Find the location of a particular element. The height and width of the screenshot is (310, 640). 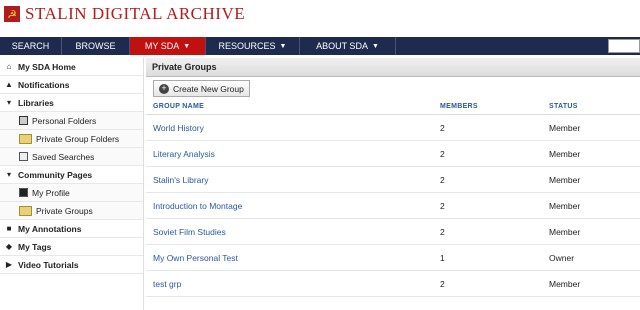

play-icon: ▶ is located at coordinates (9, 264).